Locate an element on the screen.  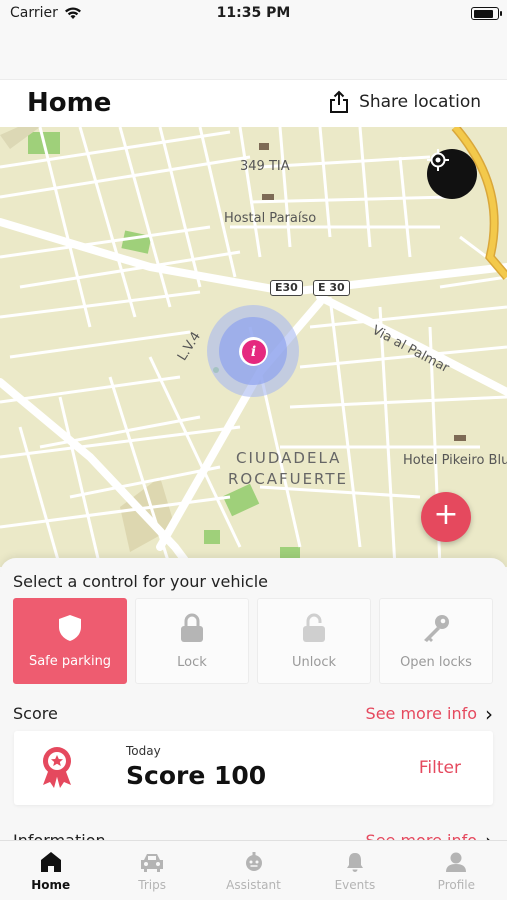
page-title: Home is located at coordinates (69, 103).